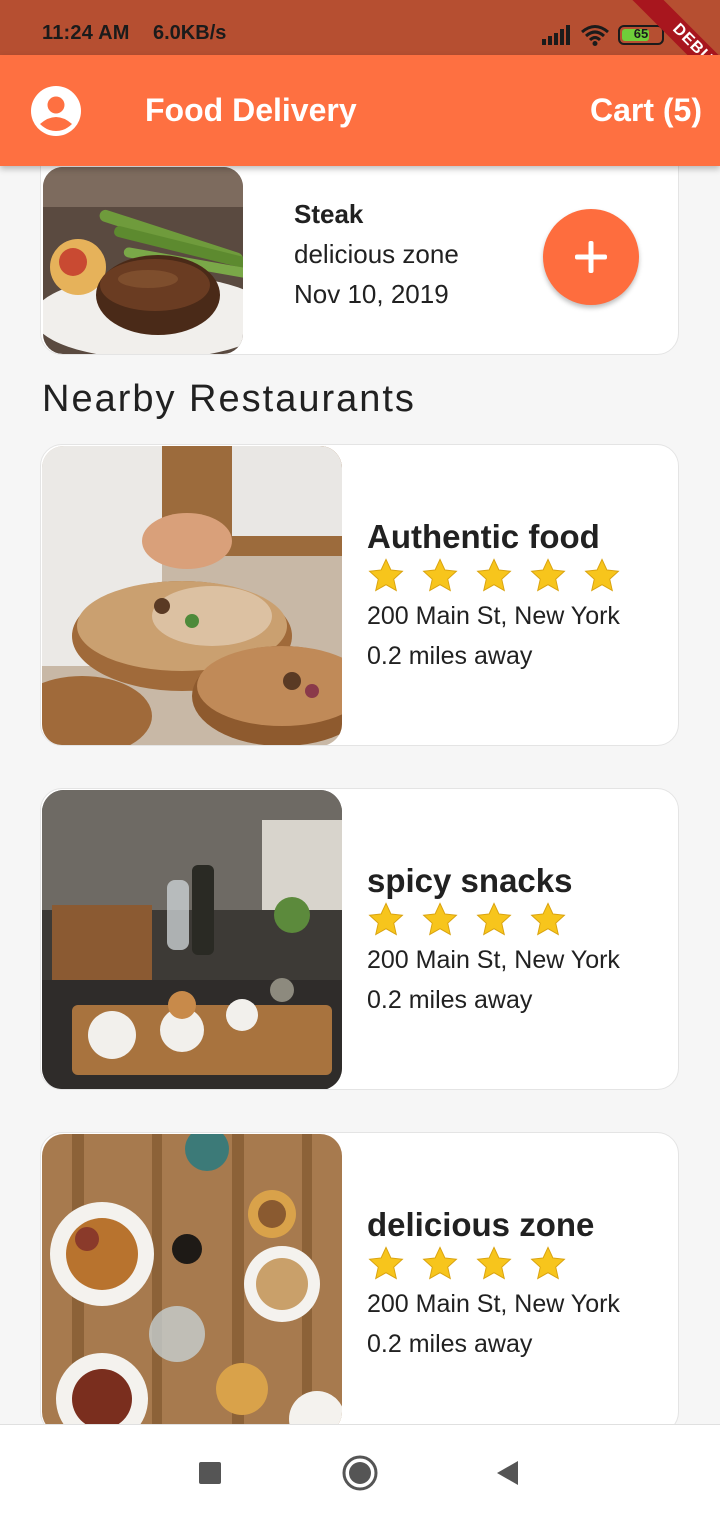  Describe the element at coordinates (229, 399) in the screenshot. I see `section-title: Nearby Restaurants` at that location.